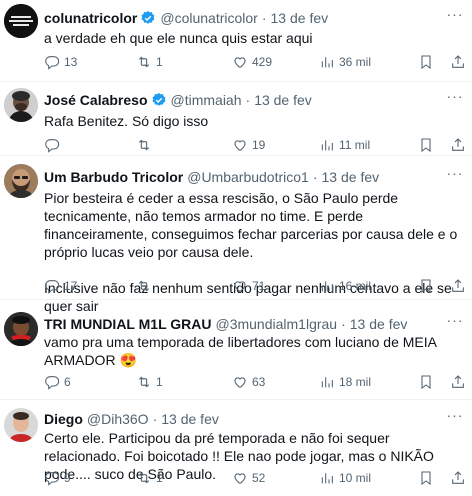  Describe the element at coordinates (206, 100) in the screenshot. I see `author-handle: @timmaiah` at that location.